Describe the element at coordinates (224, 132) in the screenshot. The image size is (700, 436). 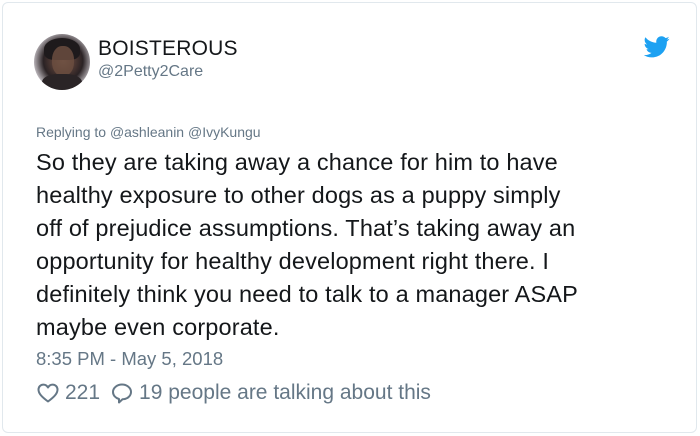
I see `mention-link: @IvyKungu` at that location.